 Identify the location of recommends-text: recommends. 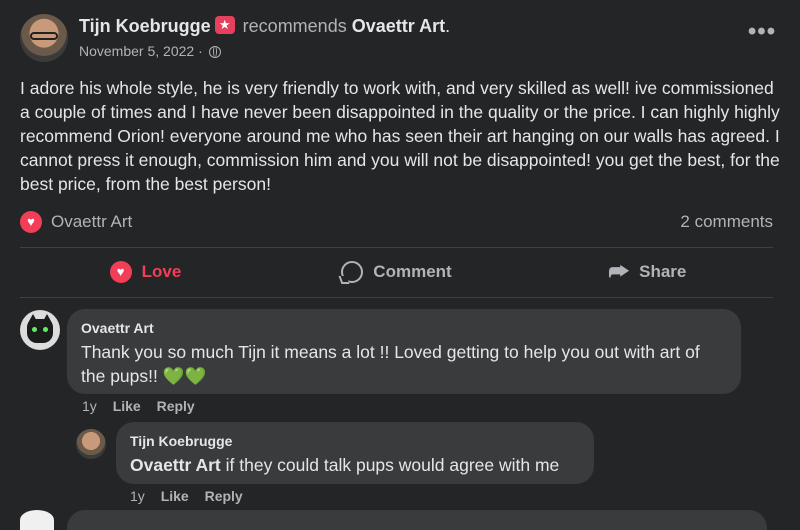
(294, 26).